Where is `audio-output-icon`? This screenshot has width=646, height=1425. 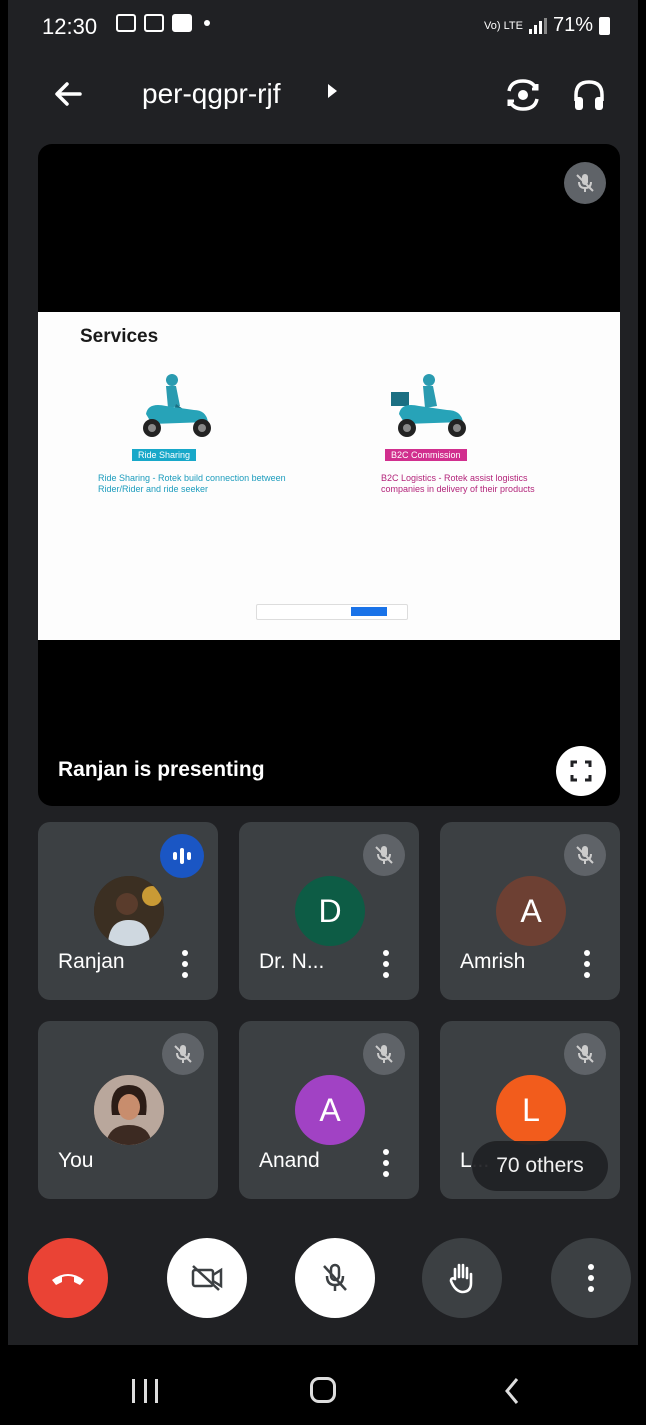 audio-output-icon is located at coordinates (589, 95).